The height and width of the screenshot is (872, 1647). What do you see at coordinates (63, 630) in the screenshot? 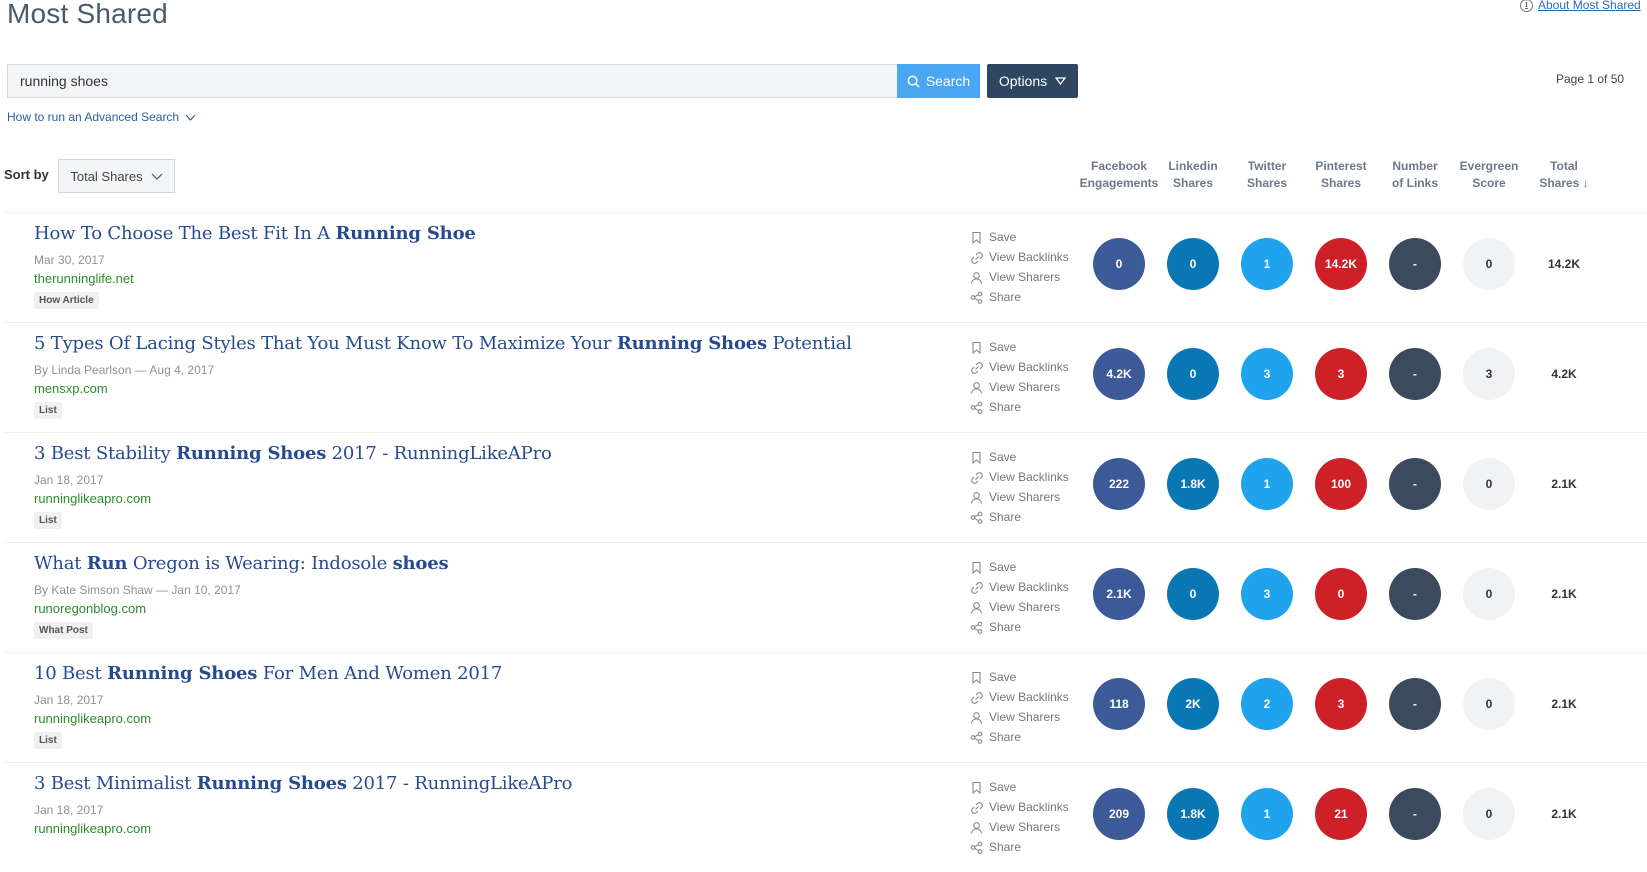
I see `content-type-badge: What Post` at bounding box center [63, 630].